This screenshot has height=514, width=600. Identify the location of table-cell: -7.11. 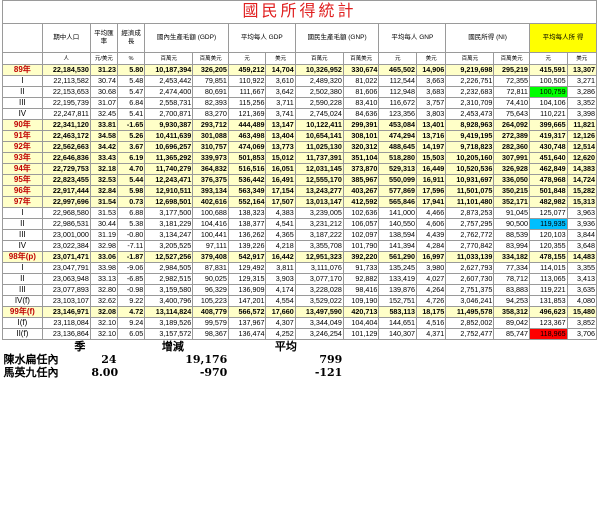
(131, 246).